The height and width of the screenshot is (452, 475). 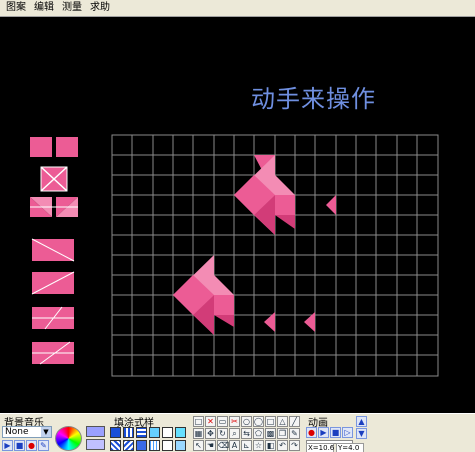 I want to click on move-icon: ✥, so click(x=210, y=433).